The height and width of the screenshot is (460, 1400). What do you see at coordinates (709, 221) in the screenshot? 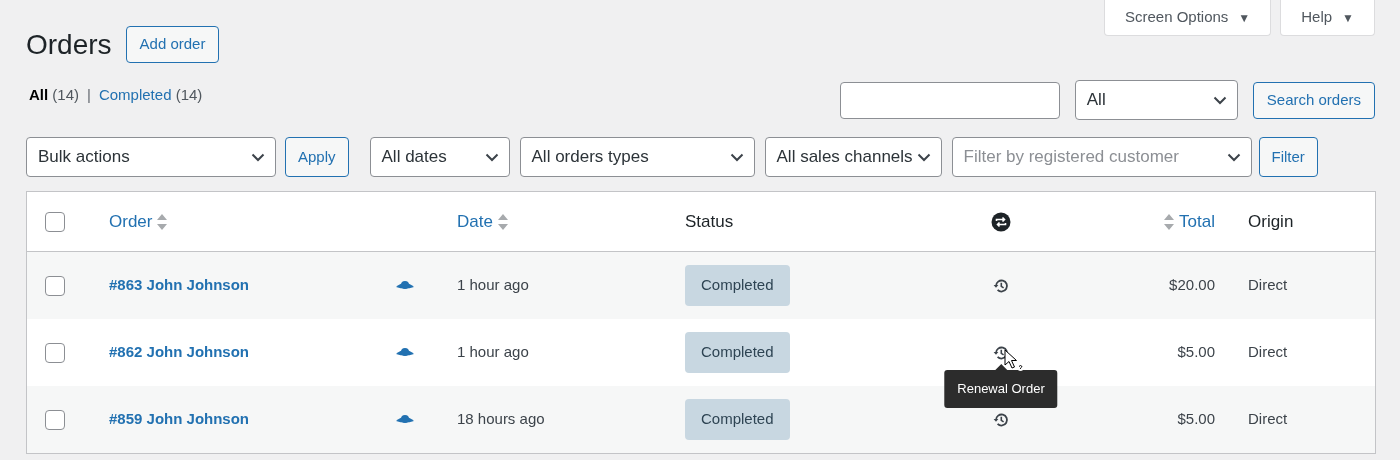
I see `column-header: Status` at bounding box center [709, 221].